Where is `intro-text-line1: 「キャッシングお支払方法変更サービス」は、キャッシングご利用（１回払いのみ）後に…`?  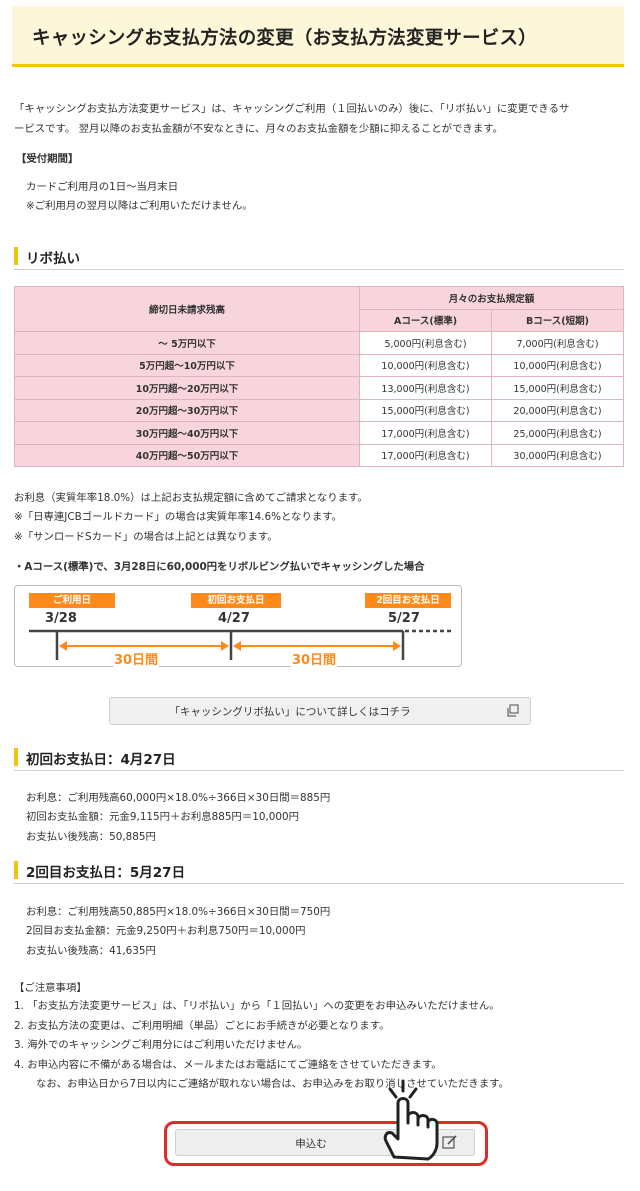
intro-text-line1: 「キャッシングお支払方法変更サービス」は、キャッシングご利用（１回払いのみ）後に… is located at coordinates (292, 109).